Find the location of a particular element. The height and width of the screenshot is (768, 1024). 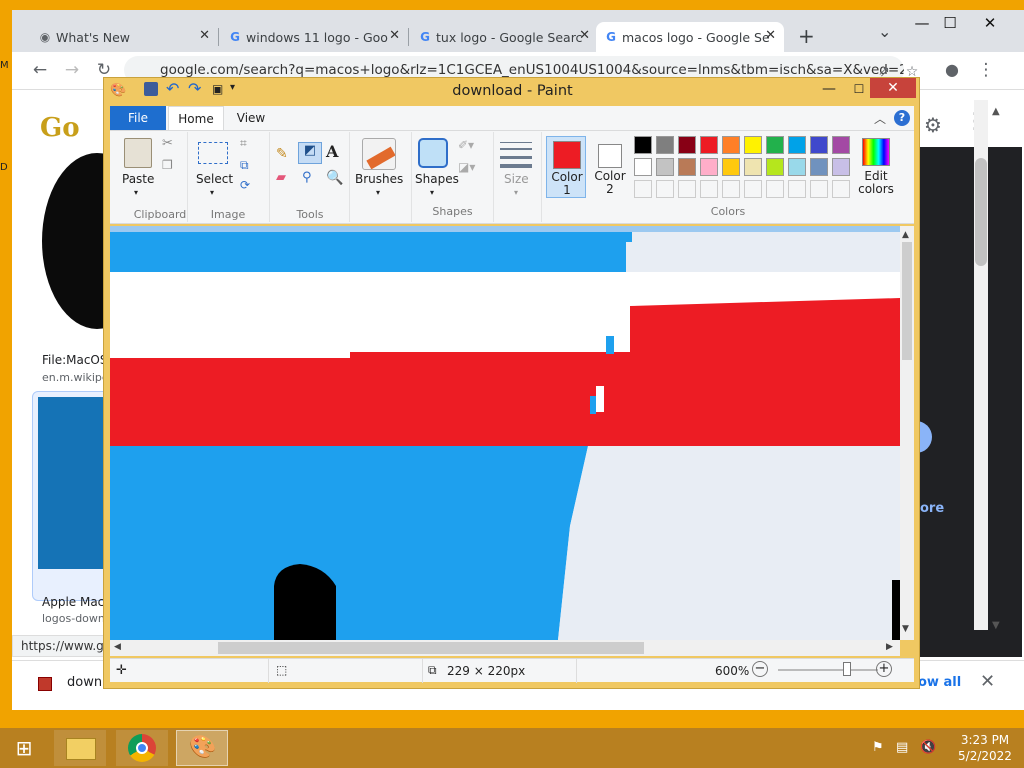

apple-mac-thumbnail is located at coordinates (73, 483).